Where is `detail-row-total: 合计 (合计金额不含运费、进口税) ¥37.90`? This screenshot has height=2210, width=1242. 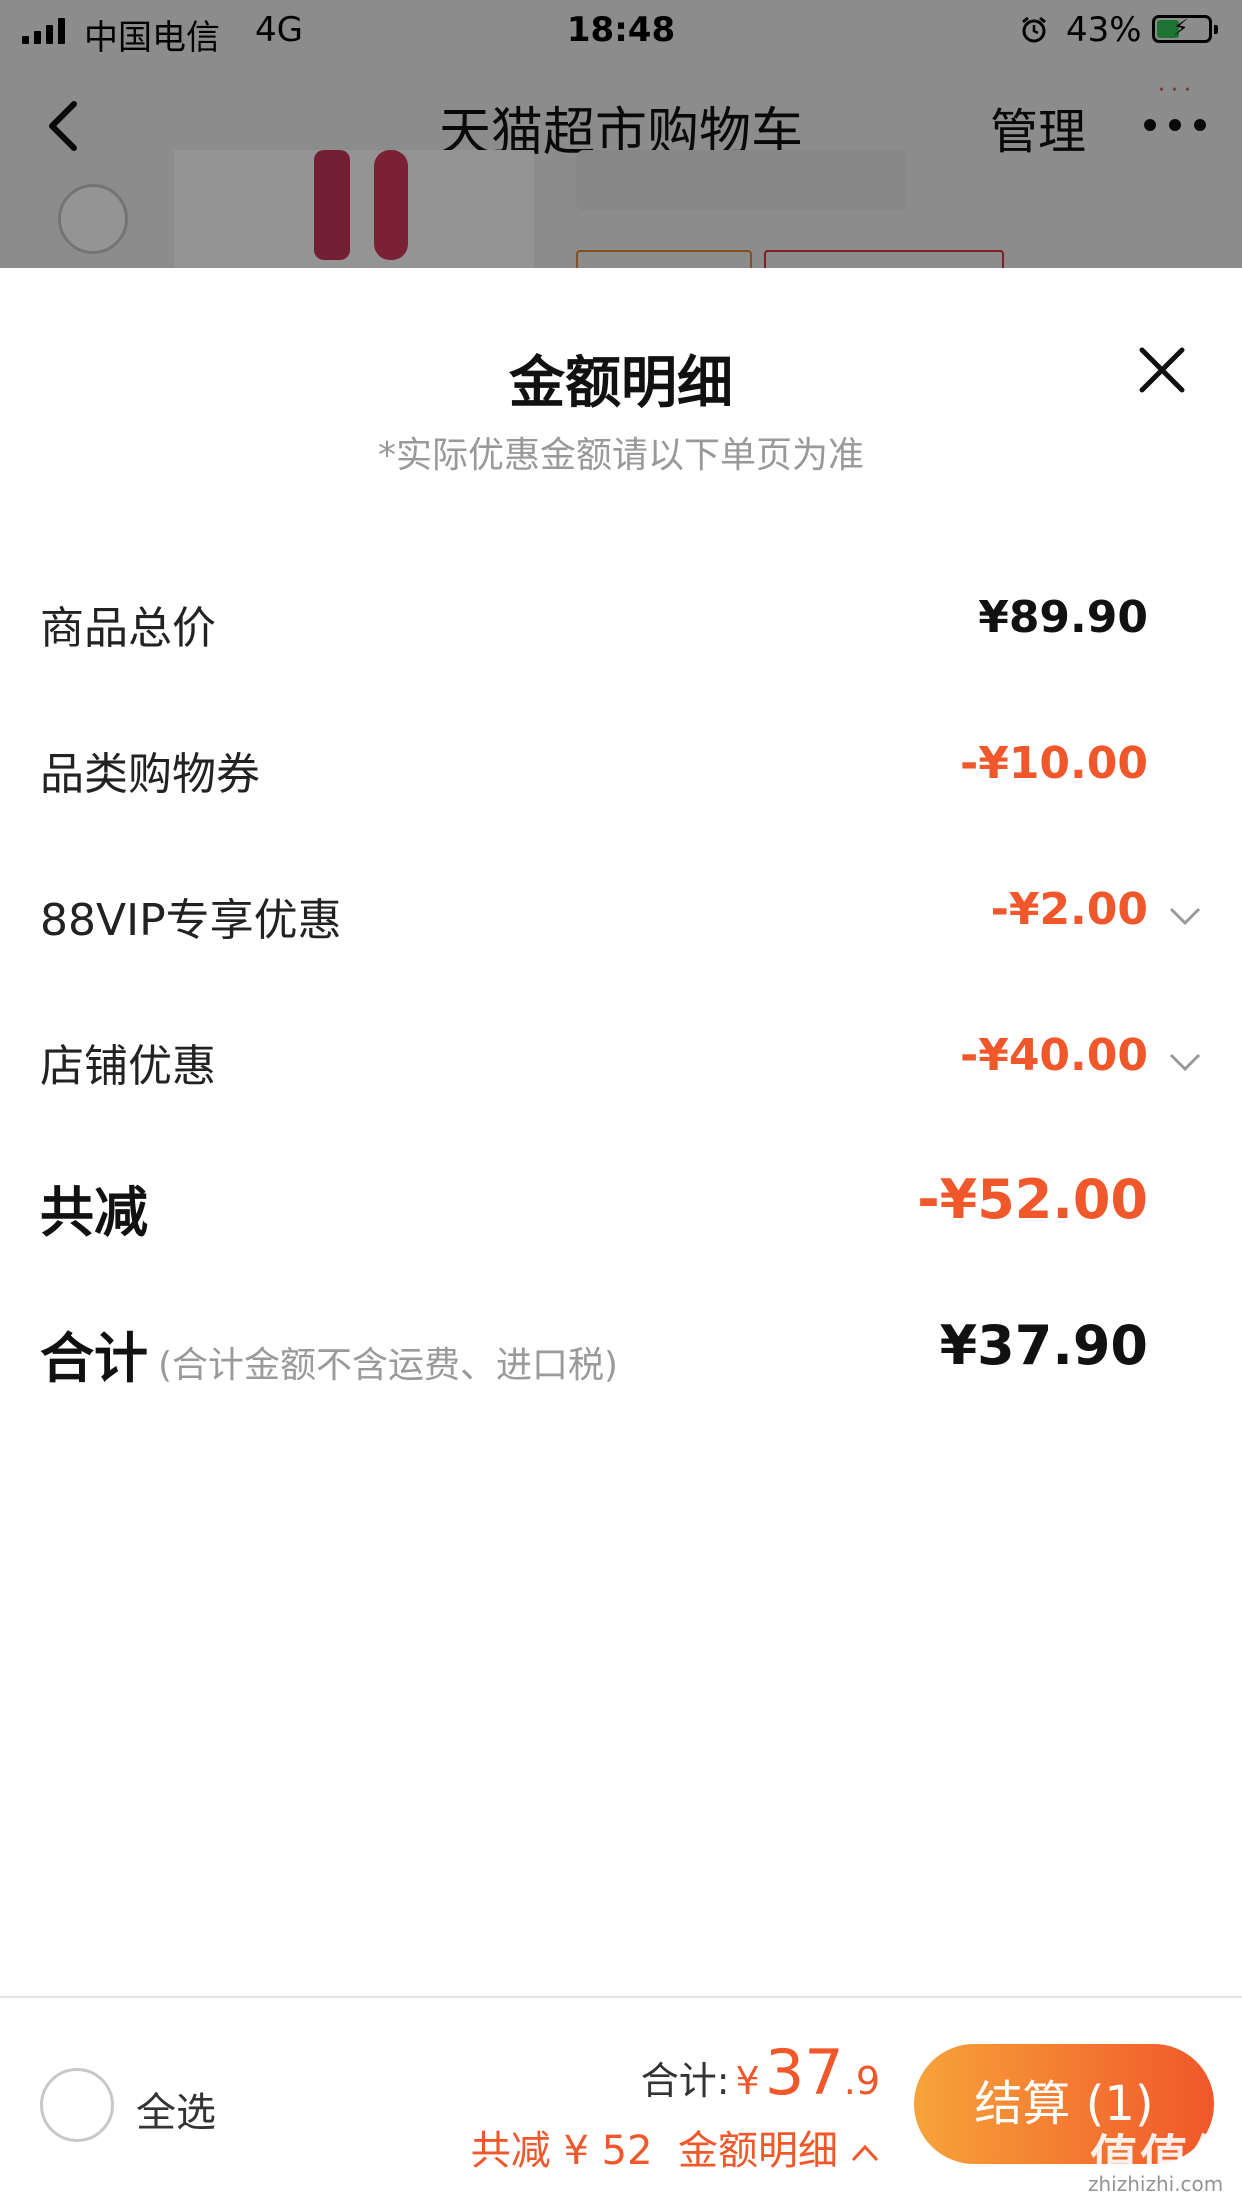 detail-row-total: 合计 (合计金额不含运费、进口税) ¥37.90 is located at coordinates (621, 1348).